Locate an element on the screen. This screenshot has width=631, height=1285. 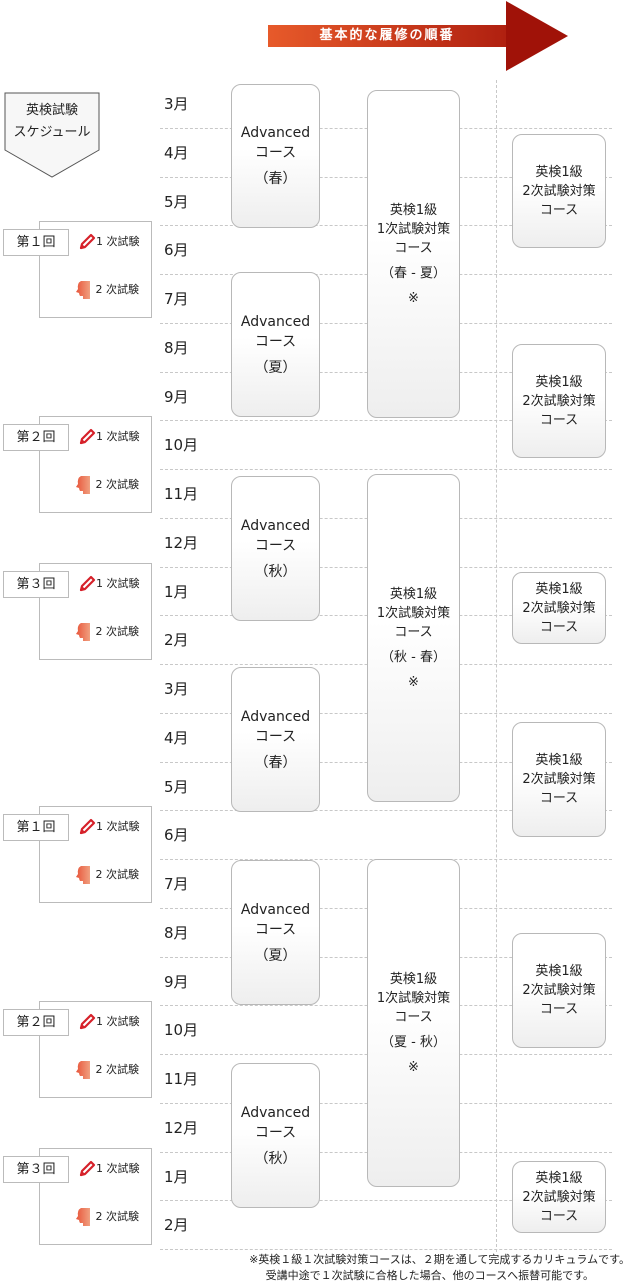
month-label: 1月 is located at coordinates (176, 1176).